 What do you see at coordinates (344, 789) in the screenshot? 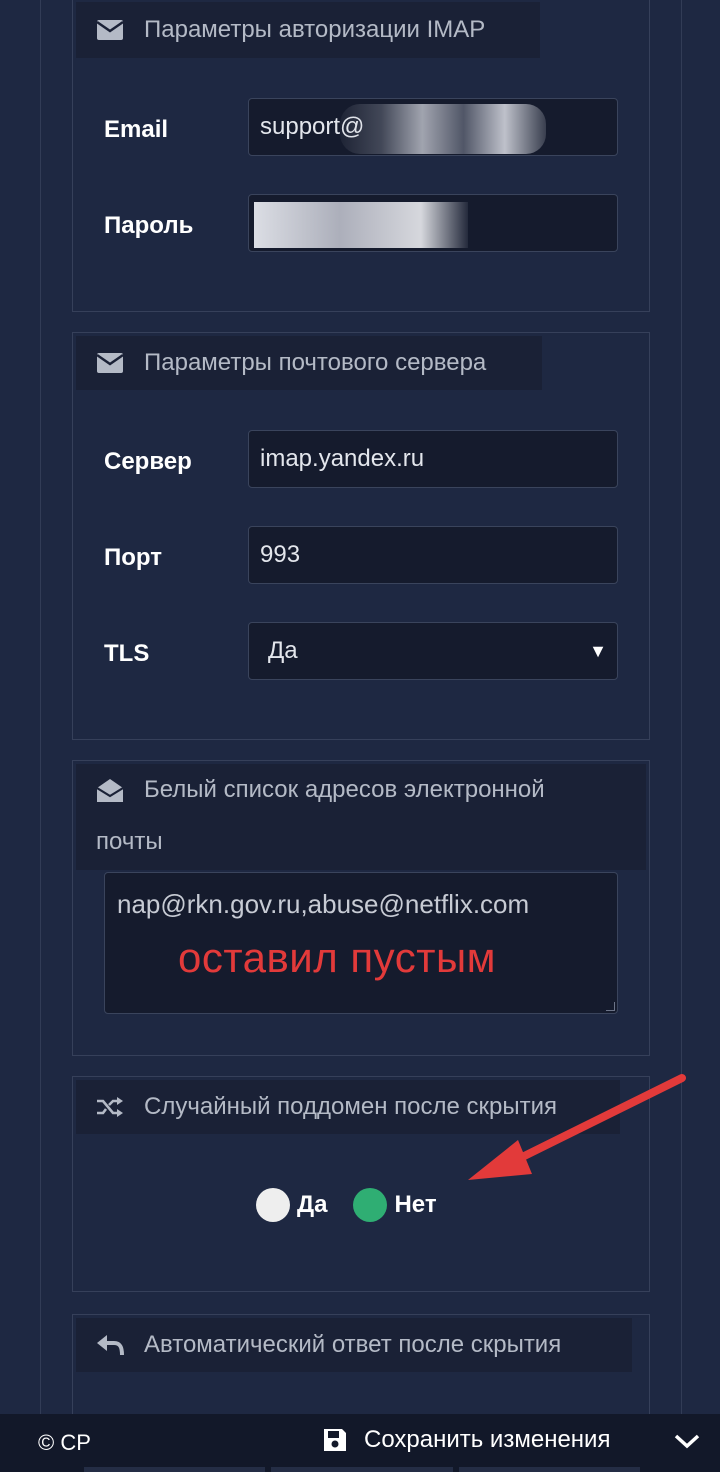
I see `whitelist-title-line1: Белый список адресов электронной` at bounding box center [344, 789].